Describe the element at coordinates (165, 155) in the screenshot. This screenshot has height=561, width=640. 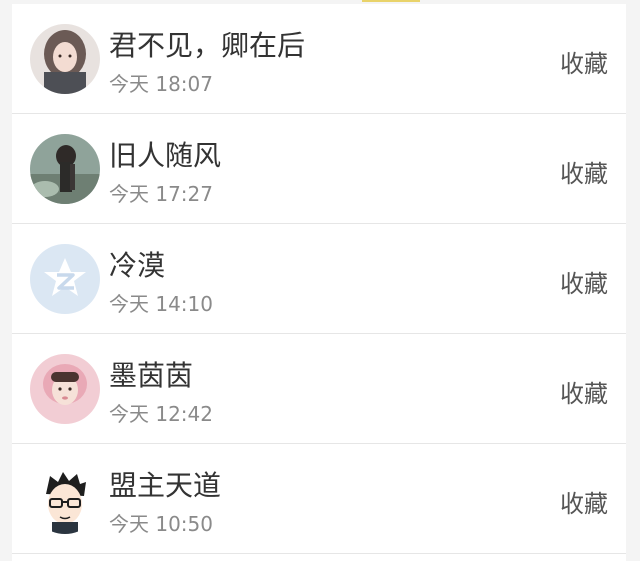
I see `item-name: 旧人随风` at that location.